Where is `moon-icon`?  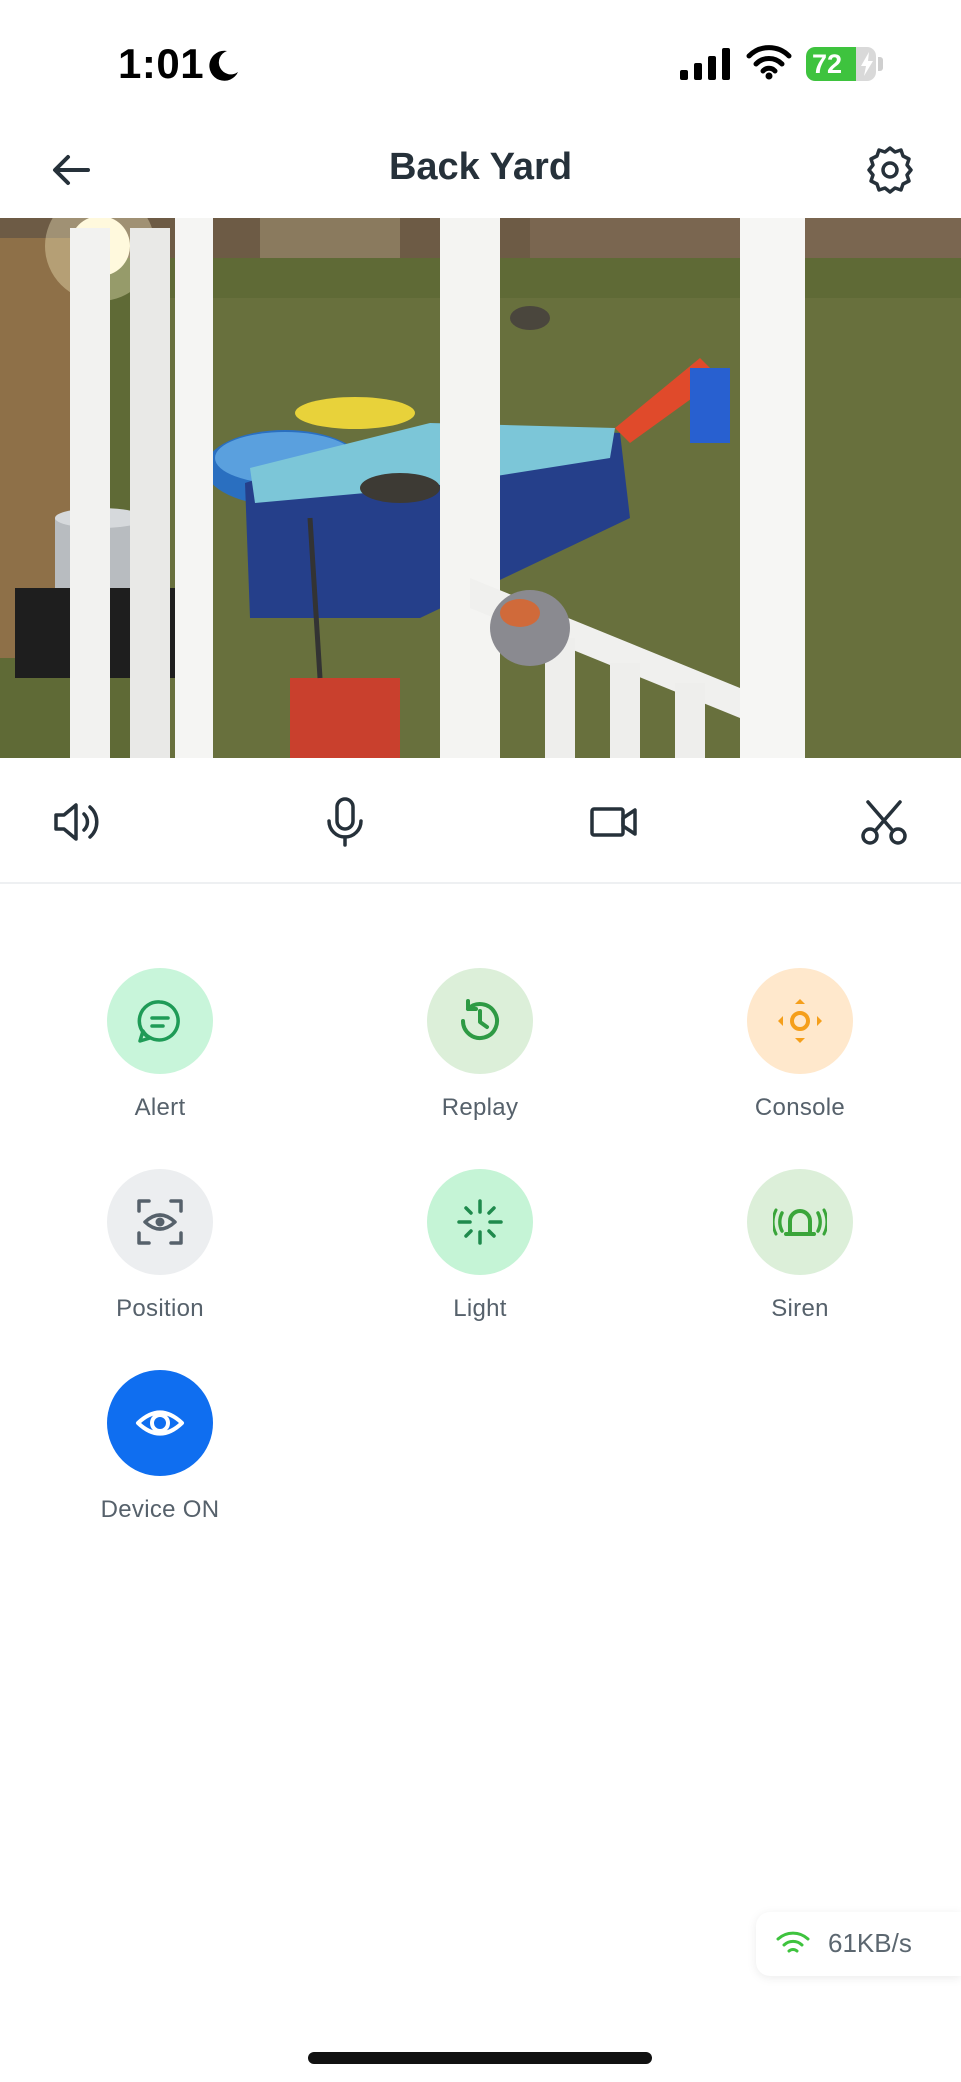 moon-icon is located at coordinates (223, 65).